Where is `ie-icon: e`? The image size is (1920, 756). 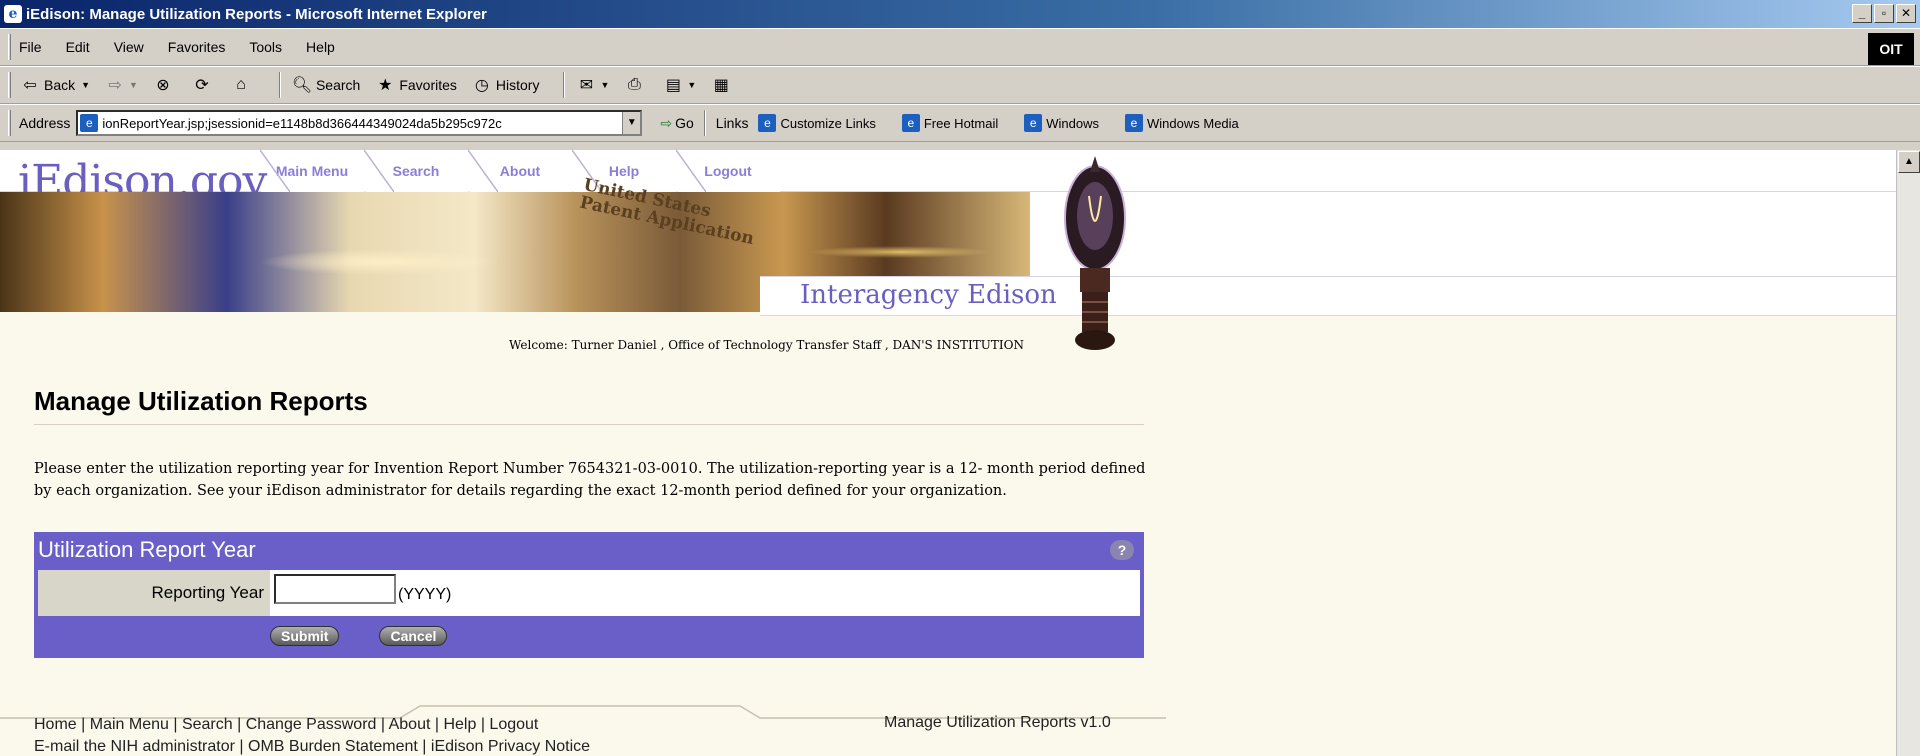 ie-icon: e is located at coordinates (13, 14).